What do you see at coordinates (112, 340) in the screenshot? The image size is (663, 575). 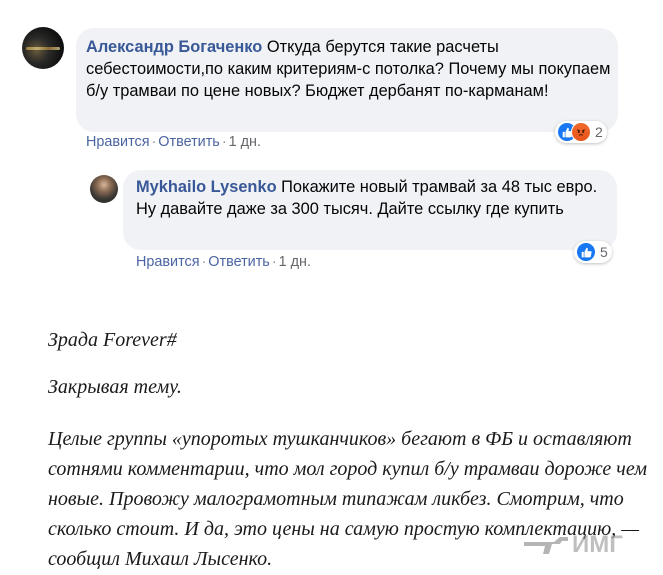 I see `article-tag: Зрада Forever#` at bounding box center [112, 340].